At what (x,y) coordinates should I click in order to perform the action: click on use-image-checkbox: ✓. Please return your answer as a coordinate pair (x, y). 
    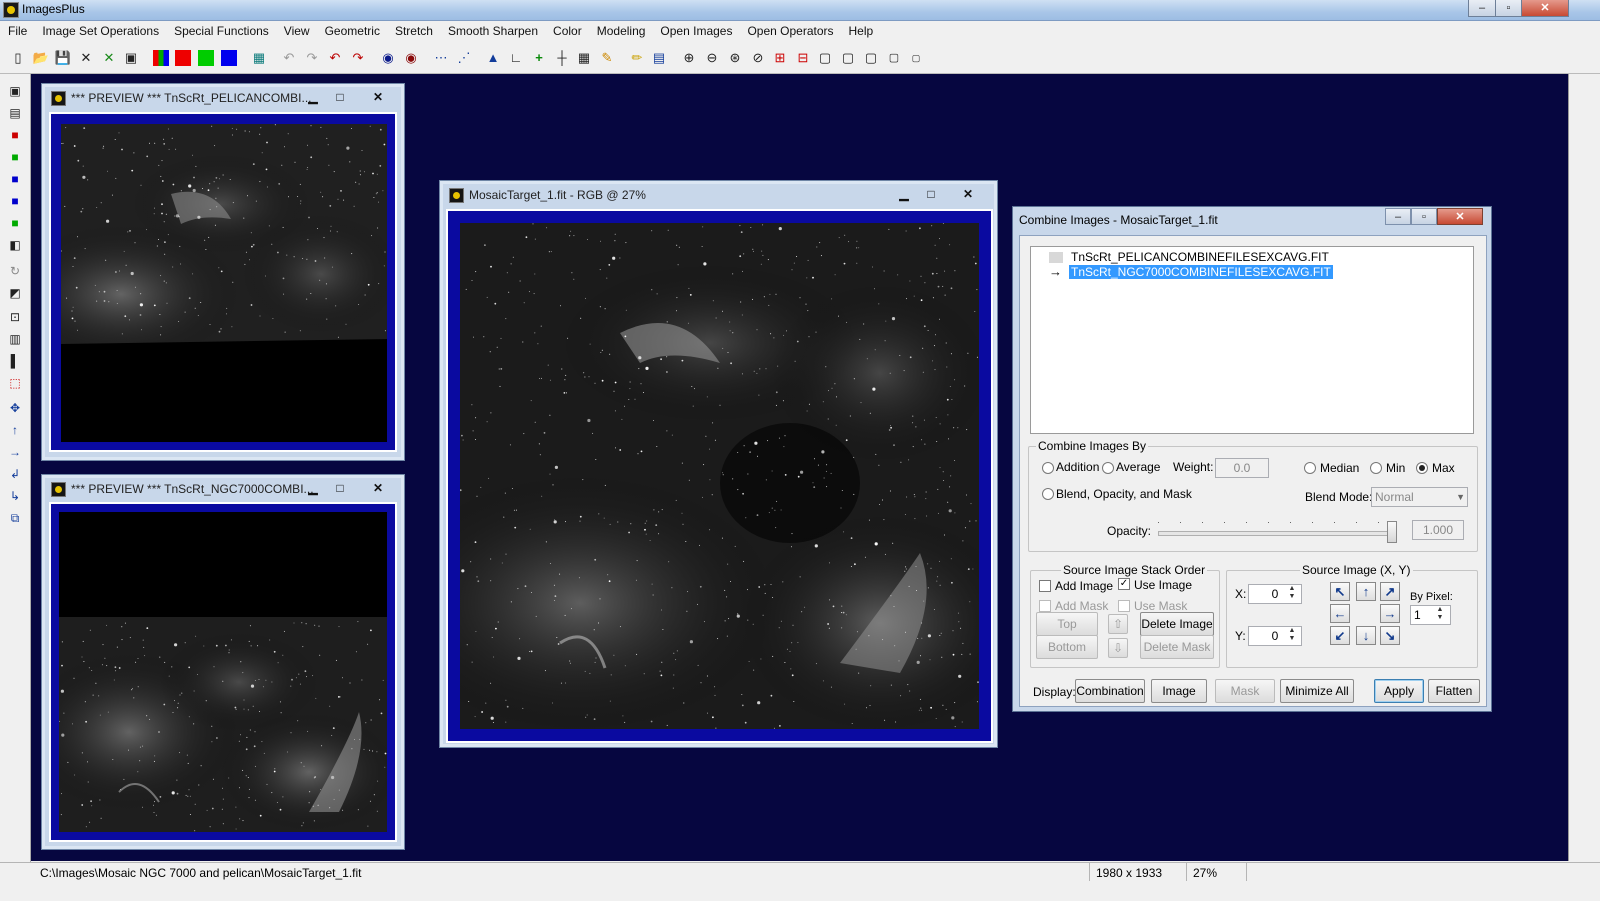
    Looking at the image, I should click on (1124, 584).